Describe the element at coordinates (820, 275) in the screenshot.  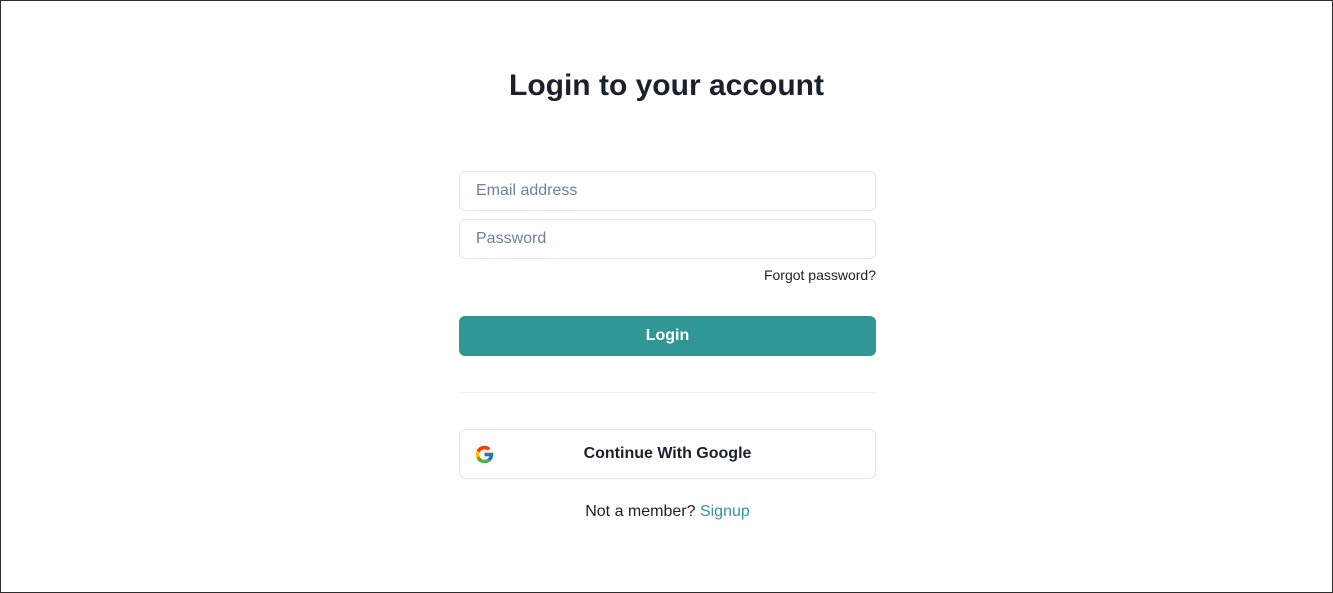
I see `forgot-password-link: Forgot password?` at that location.